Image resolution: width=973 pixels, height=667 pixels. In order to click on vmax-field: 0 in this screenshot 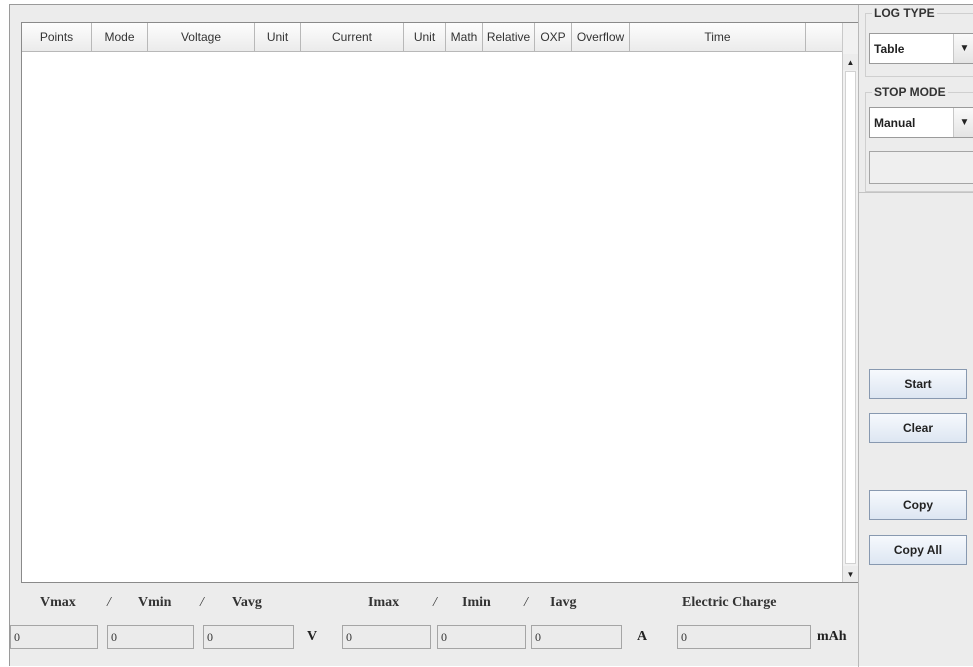, I will do `click(54, 637)`.